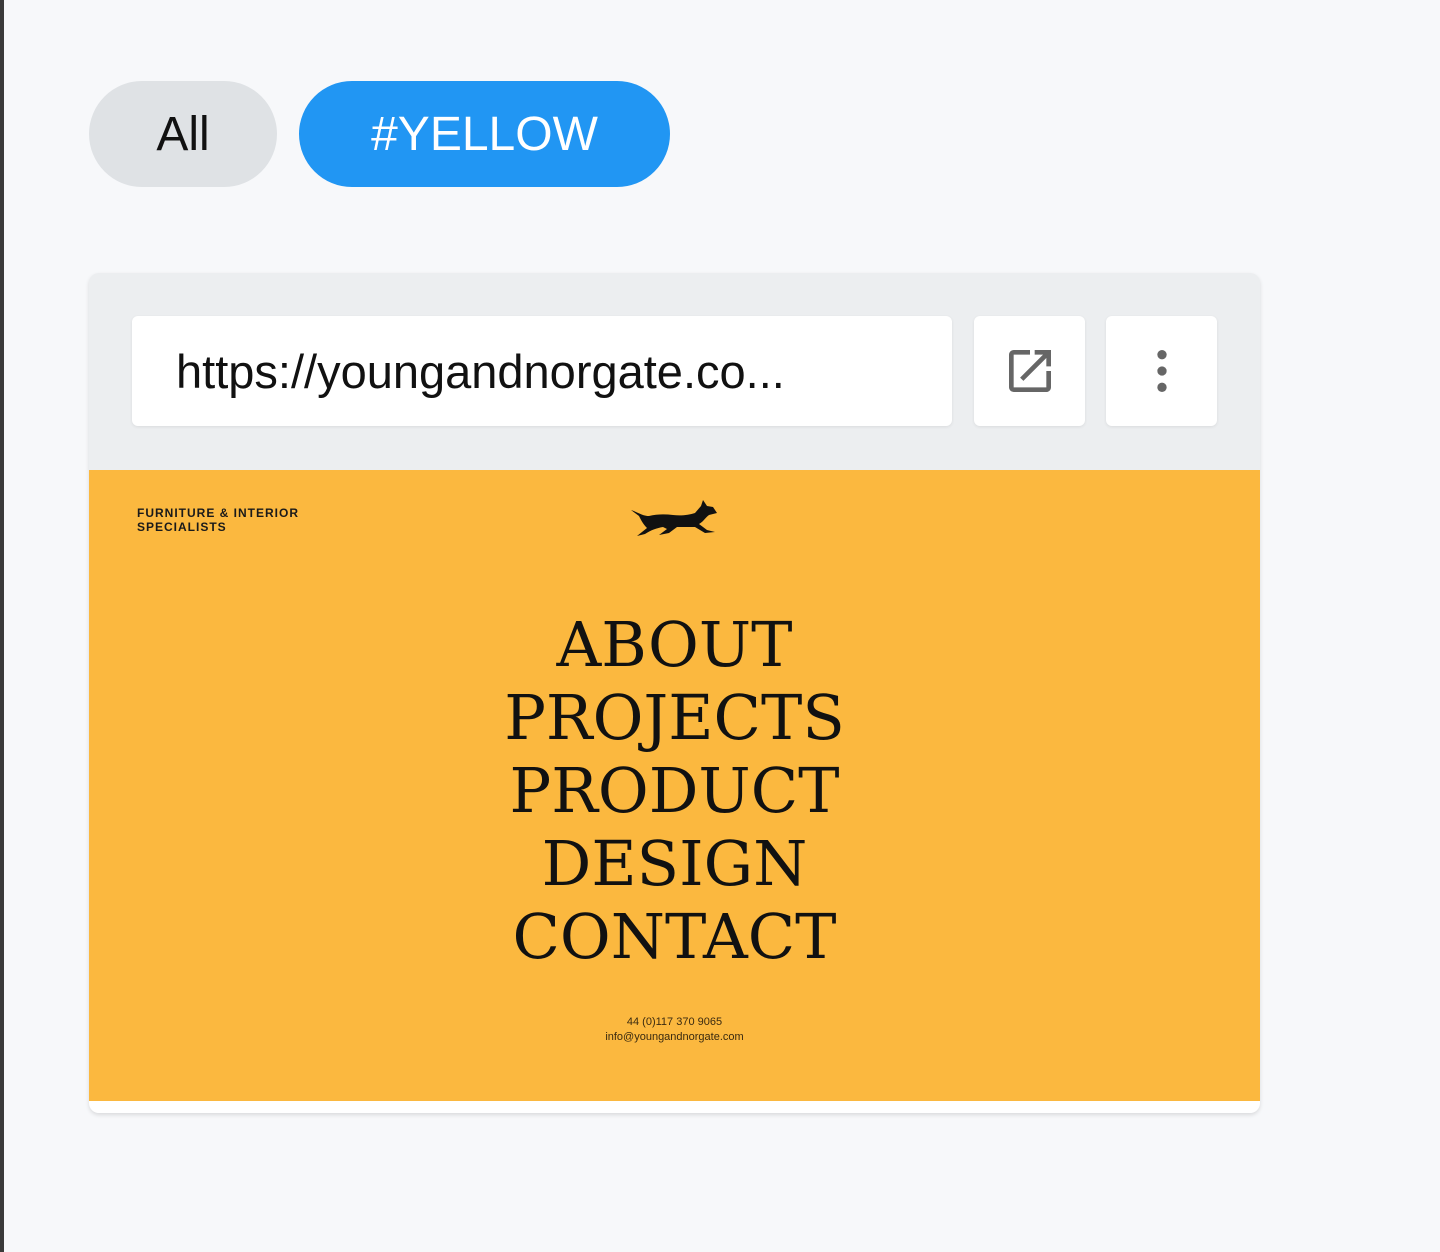 Image resolution: width=1440 pixels, height=1252 pixels. I want to click on more-options-button, so click(1161, 371).